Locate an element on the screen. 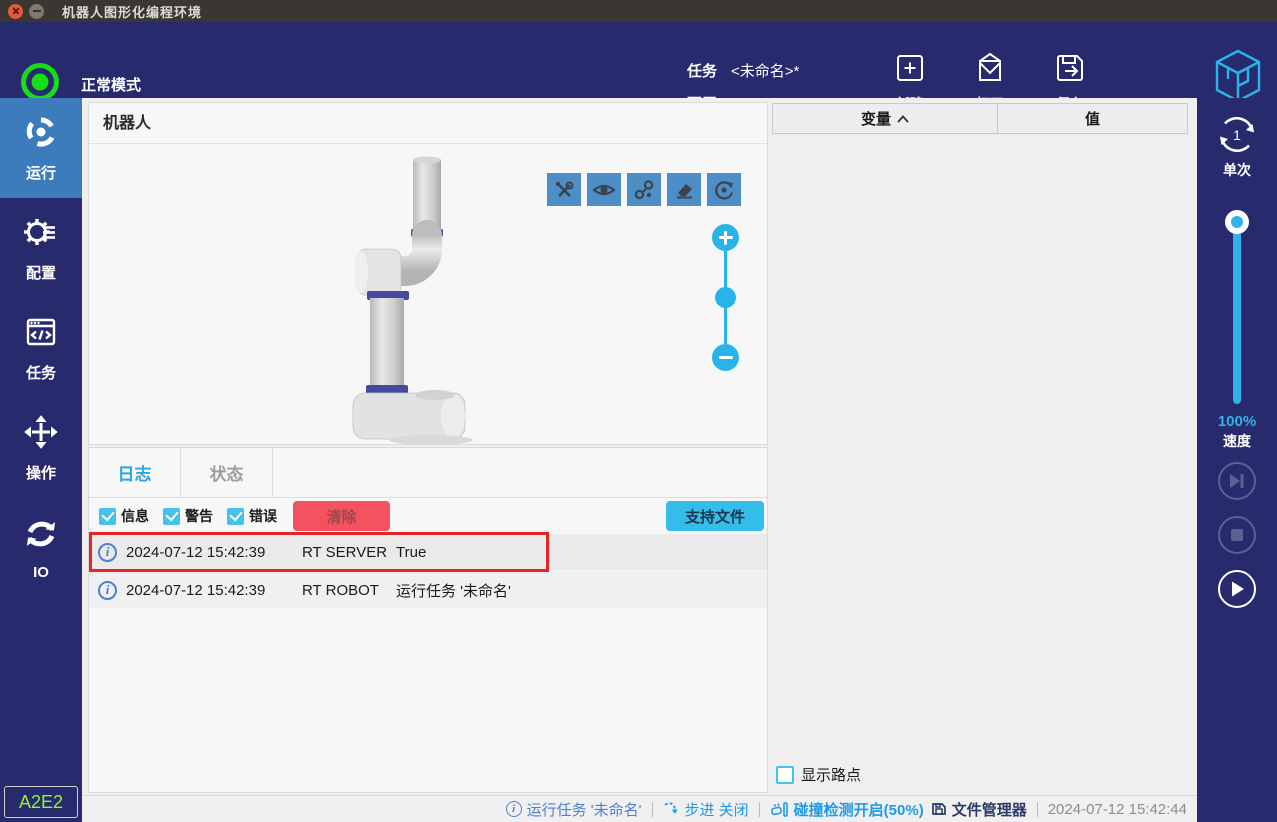 Image resolution: width=1277 pixels, height=822 pixels. support-files-button: 支持文件 is located at coordinates (715, 516).